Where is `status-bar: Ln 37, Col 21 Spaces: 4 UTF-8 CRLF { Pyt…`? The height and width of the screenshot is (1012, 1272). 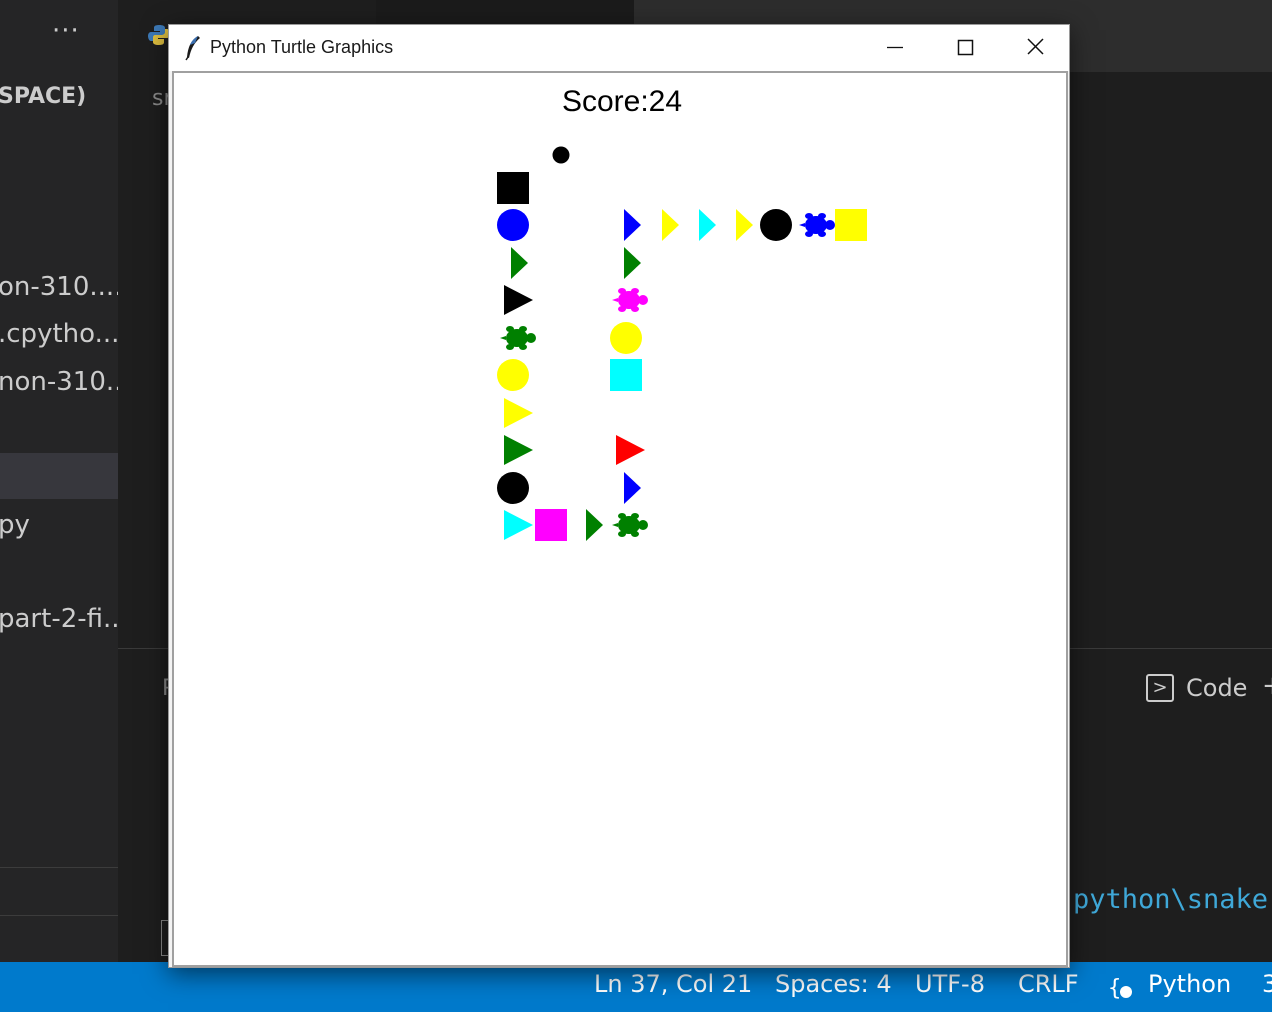 status-bar: Ln 37, Col 21 Spaces: 4 UTF-8 CRLF { Pyt… is located at coordinates (636, 987).